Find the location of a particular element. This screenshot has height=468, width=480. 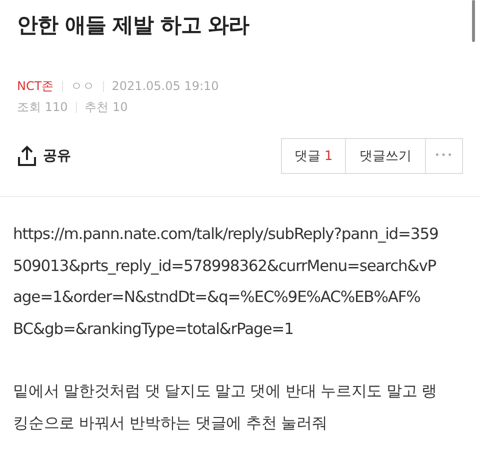

view-count: 조회 110 is located at coordinates (42, 107).